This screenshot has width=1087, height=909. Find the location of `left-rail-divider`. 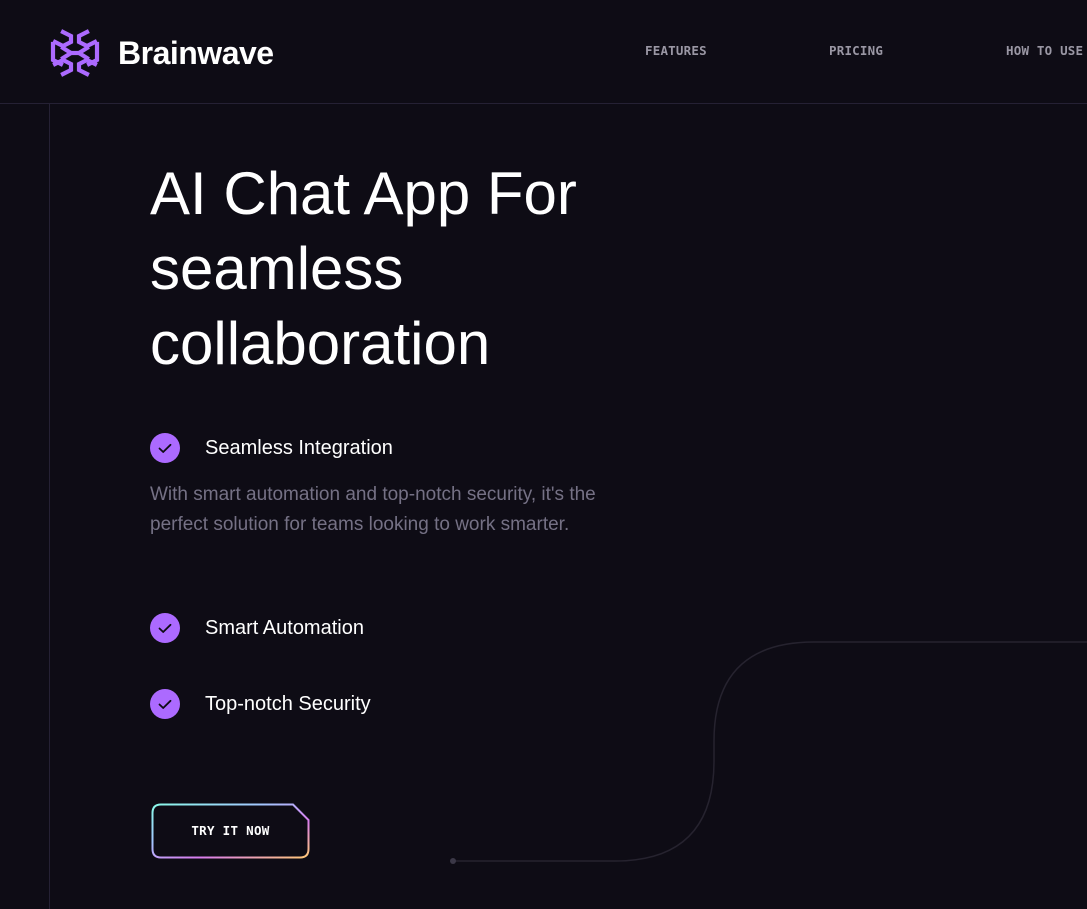

left-rail-divider is located at coordinates (49, 506).